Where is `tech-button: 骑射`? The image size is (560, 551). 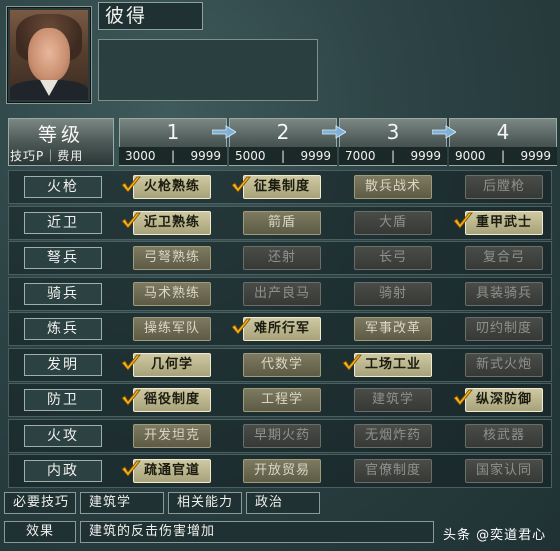 tech-button: 骑射 is located at coordinates (393, 294).